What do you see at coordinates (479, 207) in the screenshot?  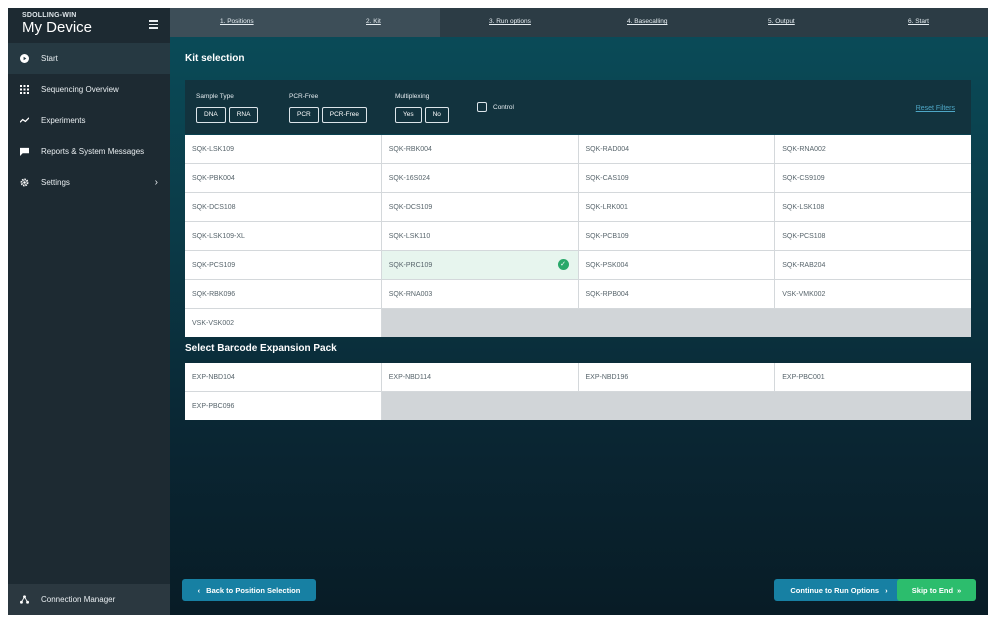 I see `kit-option: SQK-DCS109` at bounding box center [479, 207].